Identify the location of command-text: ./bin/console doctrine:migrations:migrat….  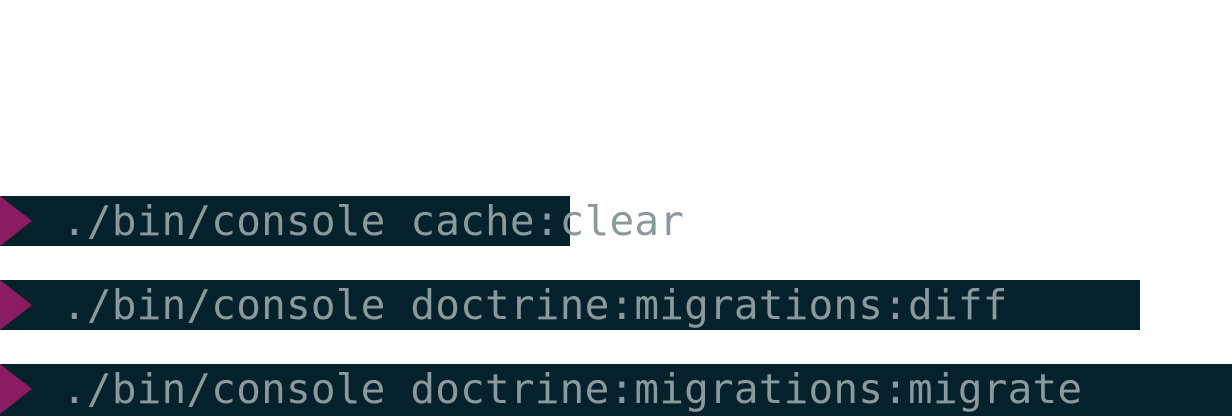
(572, 389).